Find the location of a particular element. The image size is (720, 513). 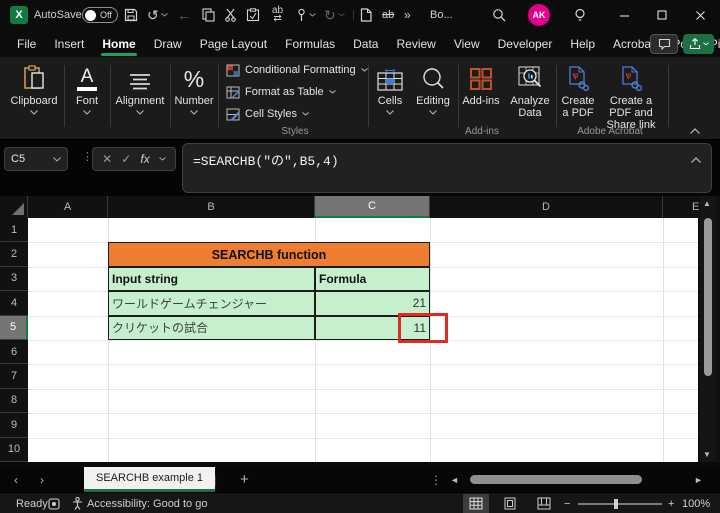

tab-developer: Developer is located at coordinates (525, 43).